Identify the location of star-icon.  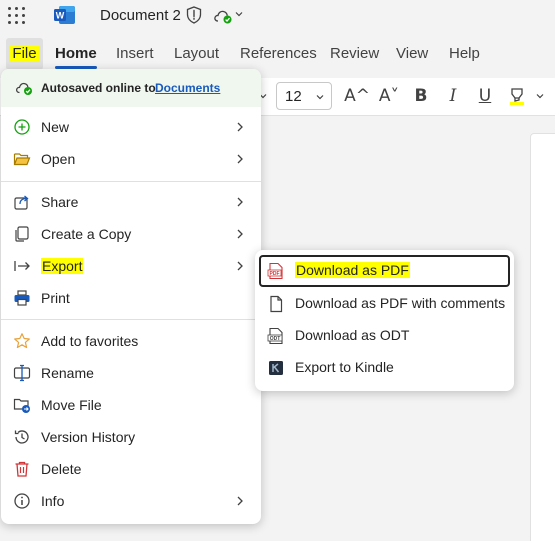
(22, 341).